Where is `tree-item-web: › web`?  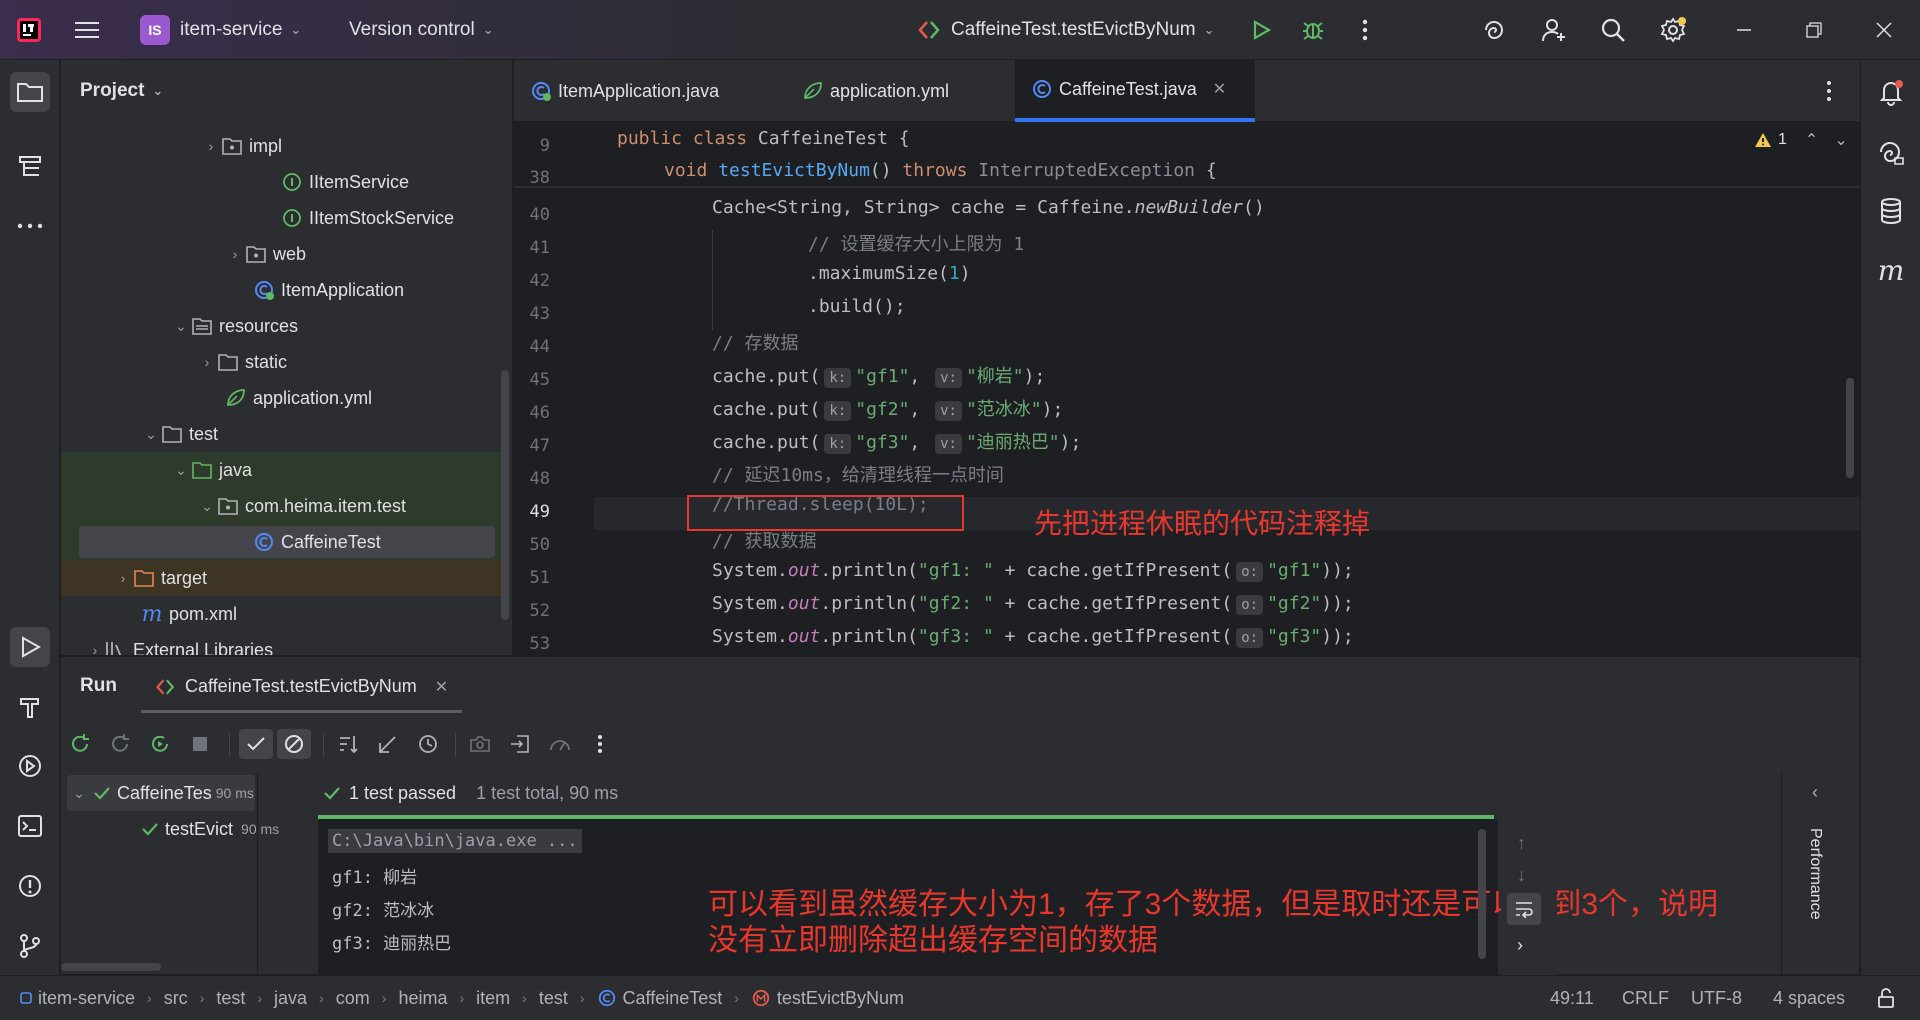 tree-item-web: › web is located at coordinates (281, 254).